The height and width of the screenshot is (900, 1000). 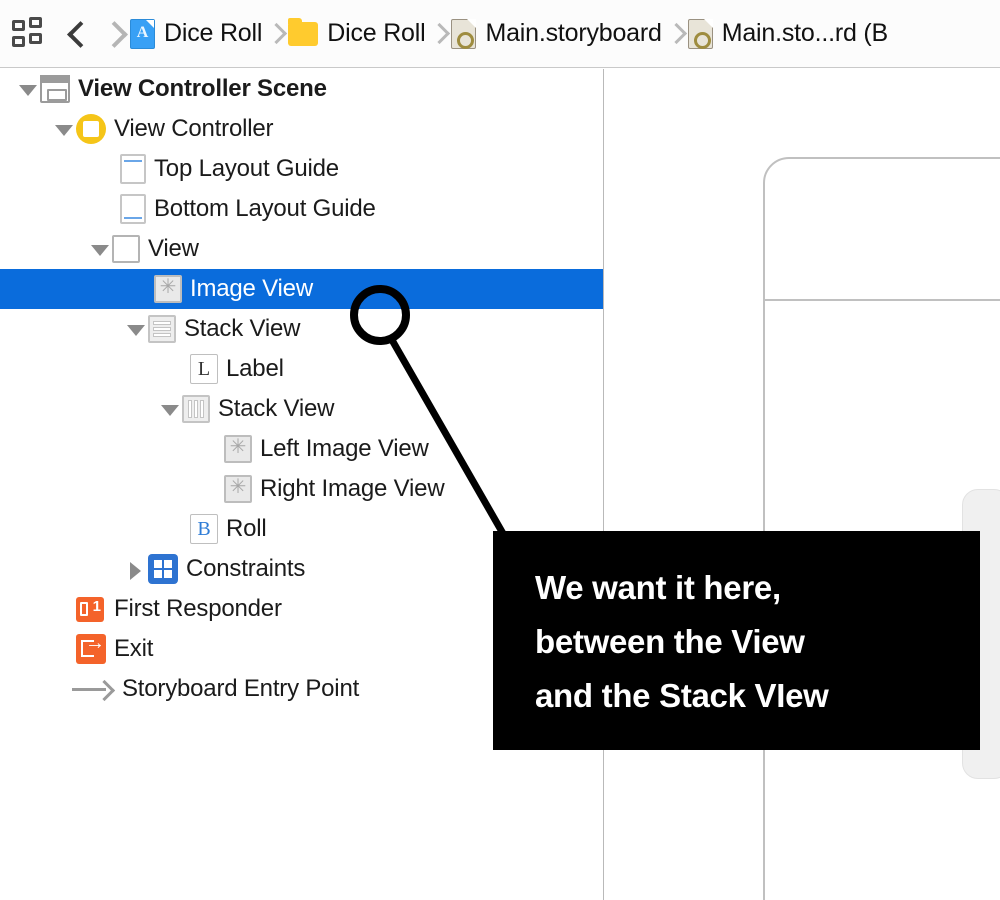 I want to click on outline-row-label: Storyboard Entry Point, so click(x=241, y=688).